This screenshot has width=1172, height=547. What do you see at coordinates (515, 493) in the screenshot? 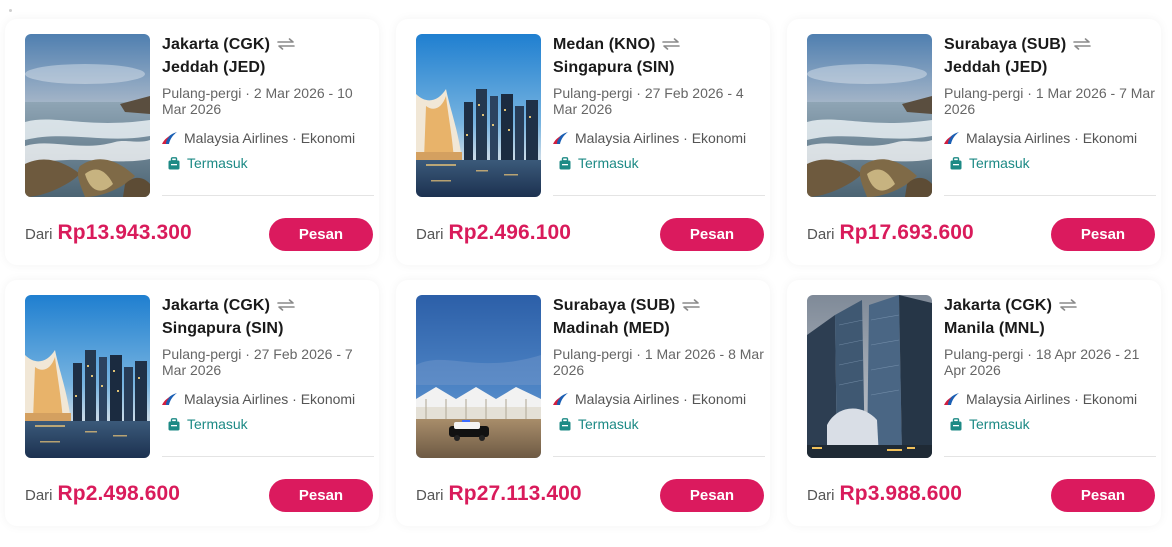
I see `price-amount: Rp27.113.400` at bounding box center [515, 493].